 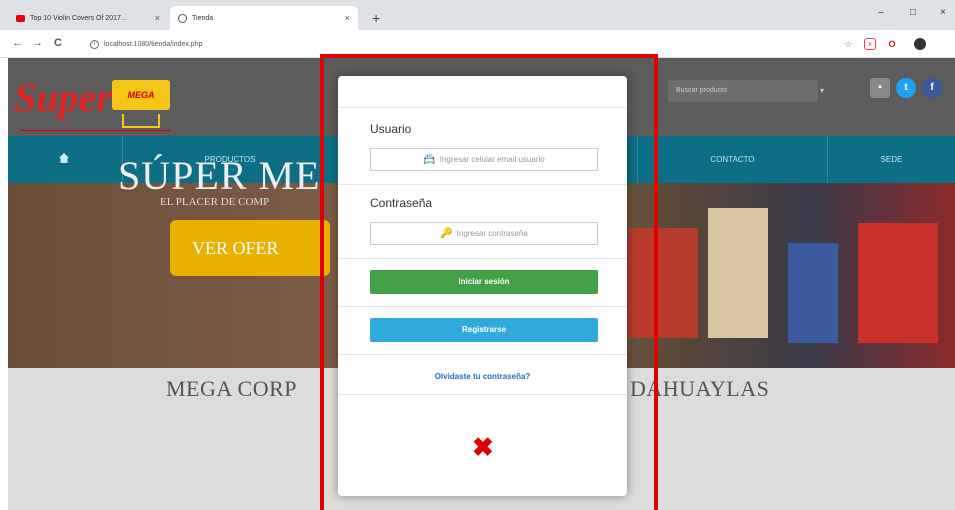 What do you see at coordinates (484, 282) in the screenshot?
I see `login-button: Iniciar sesión` at bounding box center [484, 282].